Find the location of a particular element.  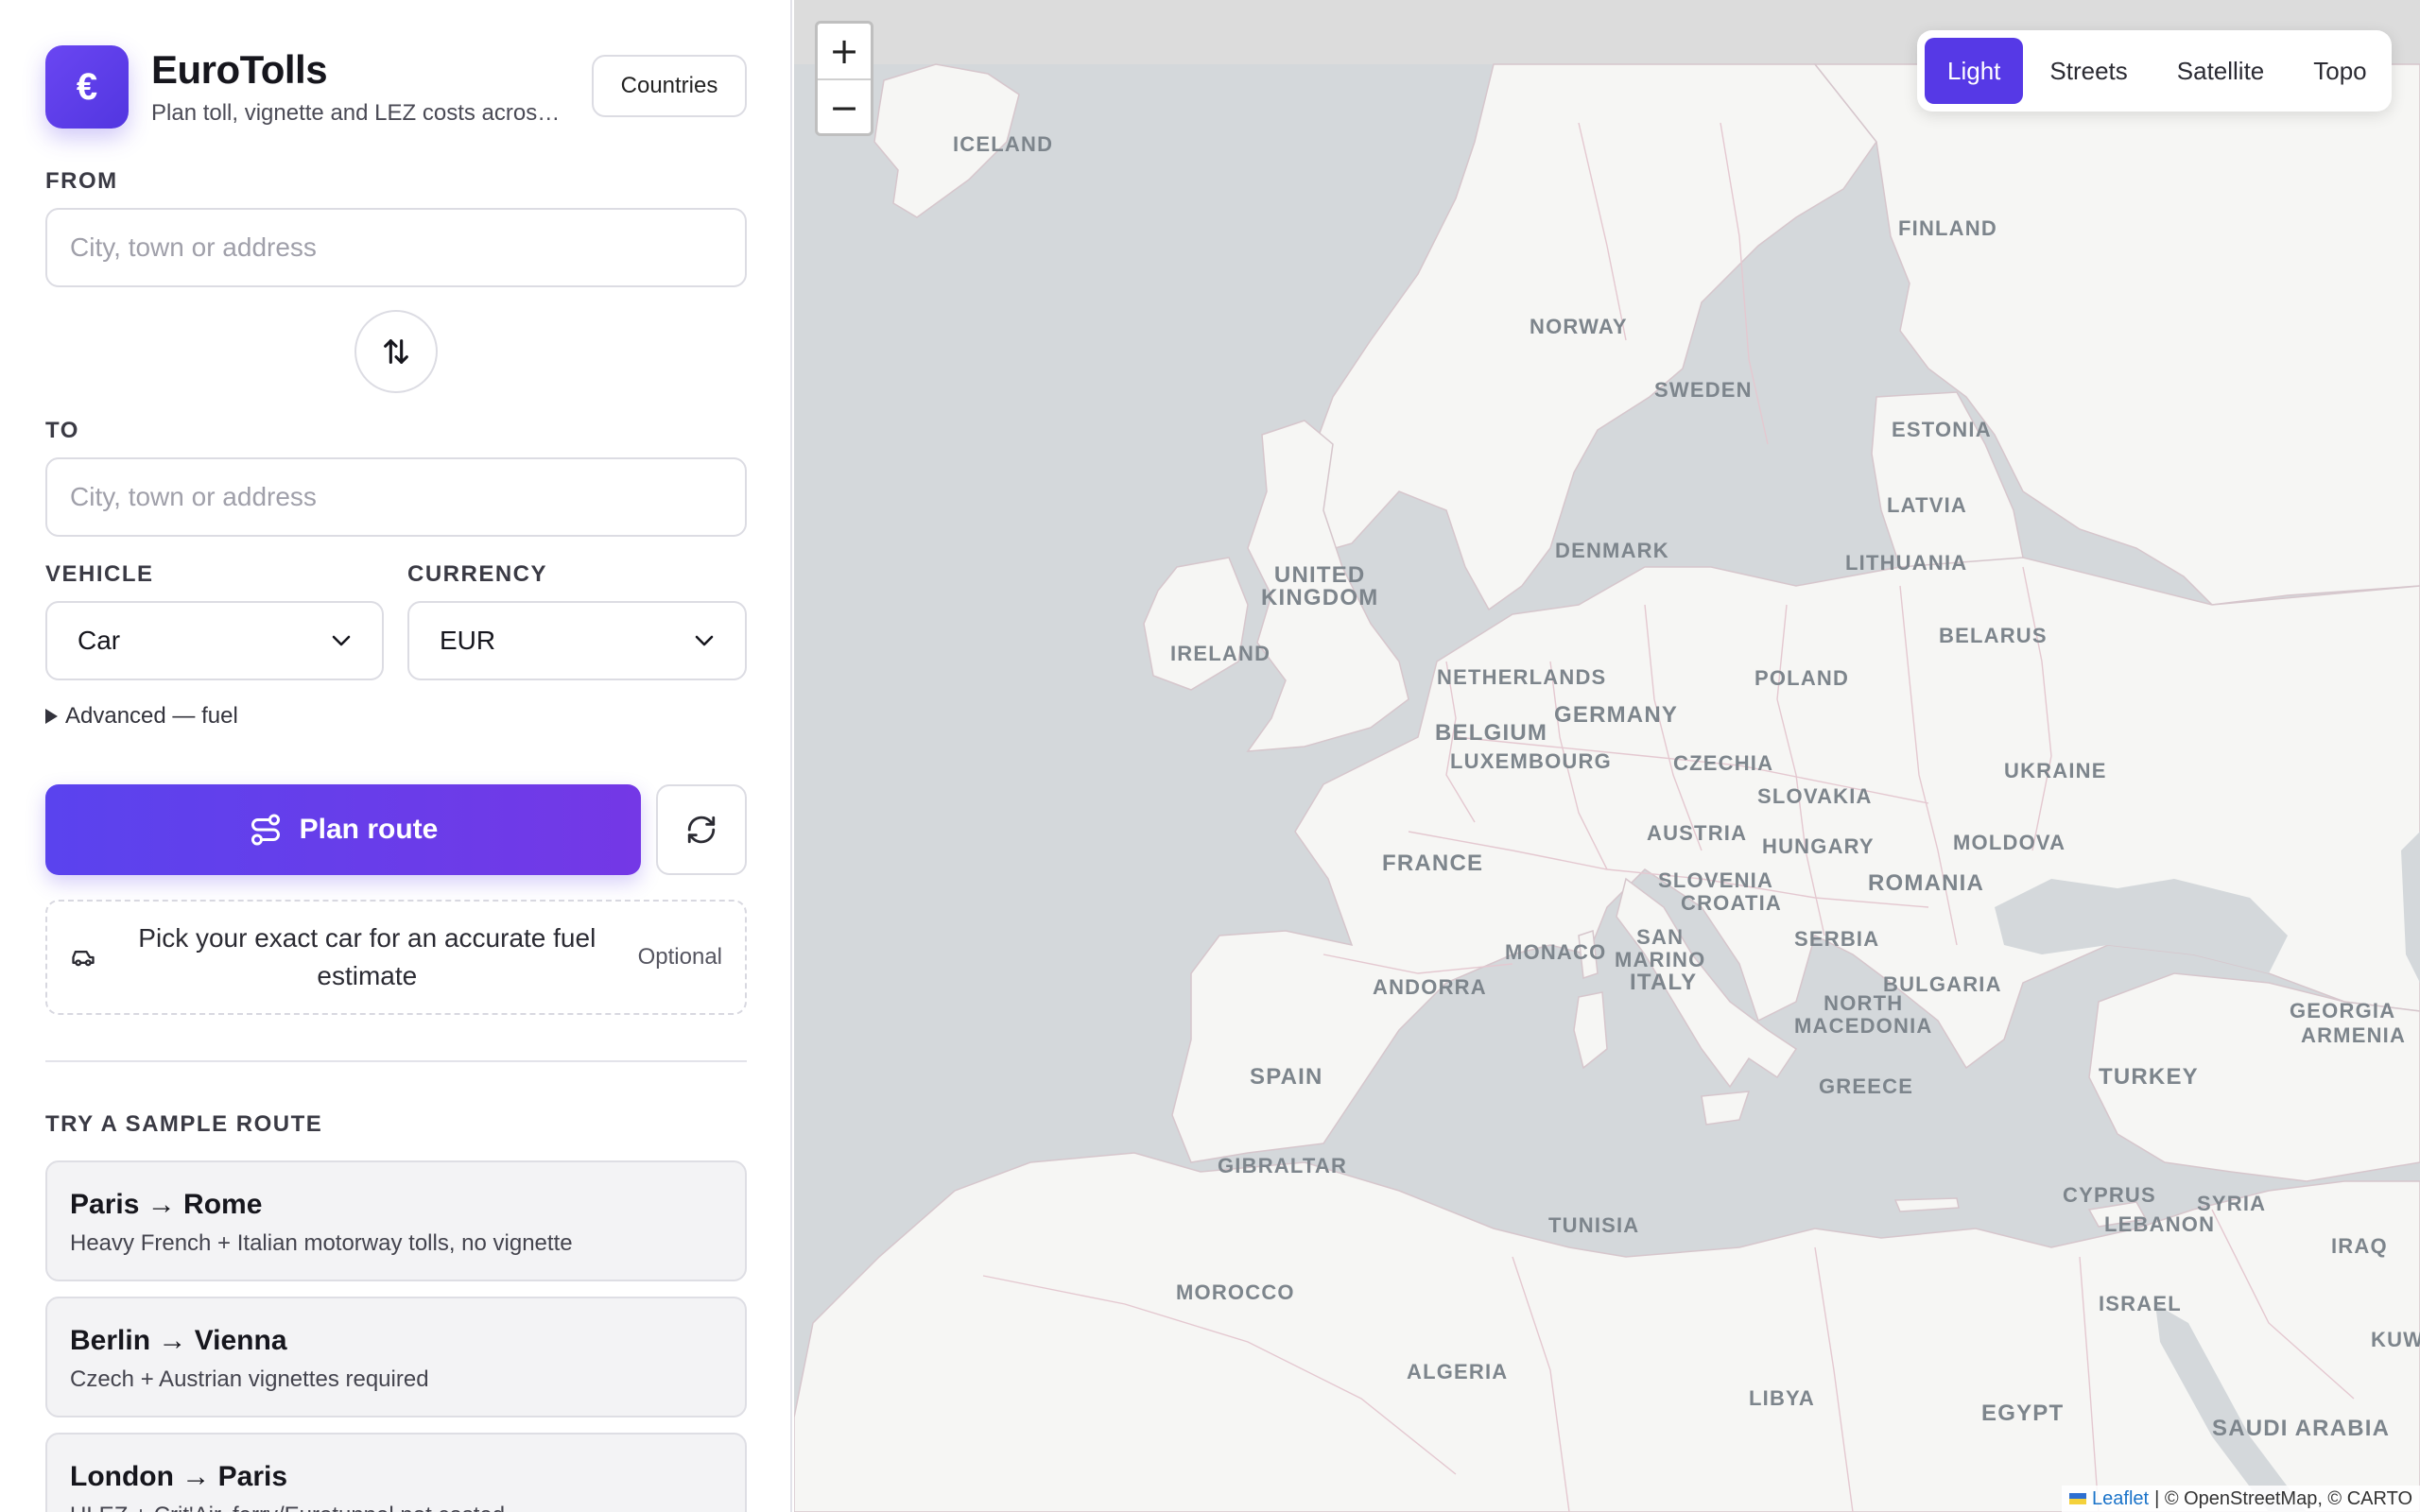

map-label-saudi-arabia: SAUDI ARABIA is located at coordinates (2301, 1428).